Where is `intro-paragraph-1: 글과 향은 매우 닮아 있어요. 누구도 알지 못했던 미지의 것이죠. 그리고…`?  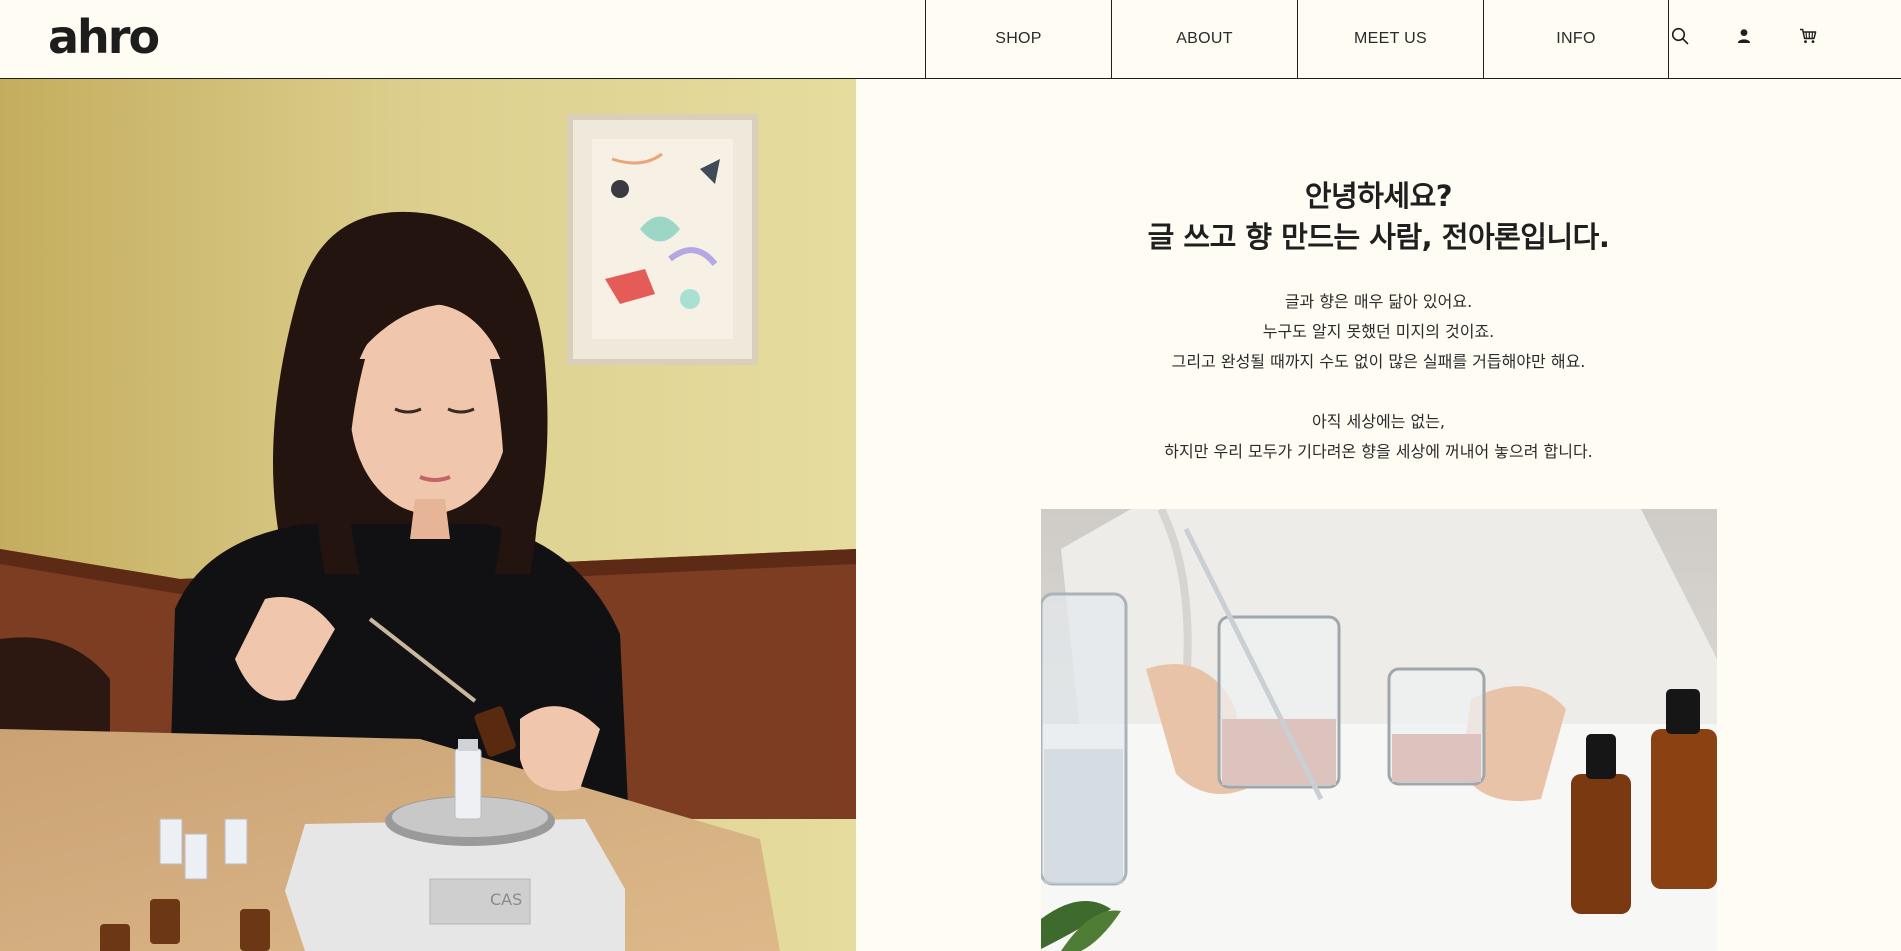
intro-paragraph-1: 글과 향은 매우 닮아 있어요. 누구도 알지 못했던 미지의 것이죠. 그리고… is located at coordinates (1378, 332).